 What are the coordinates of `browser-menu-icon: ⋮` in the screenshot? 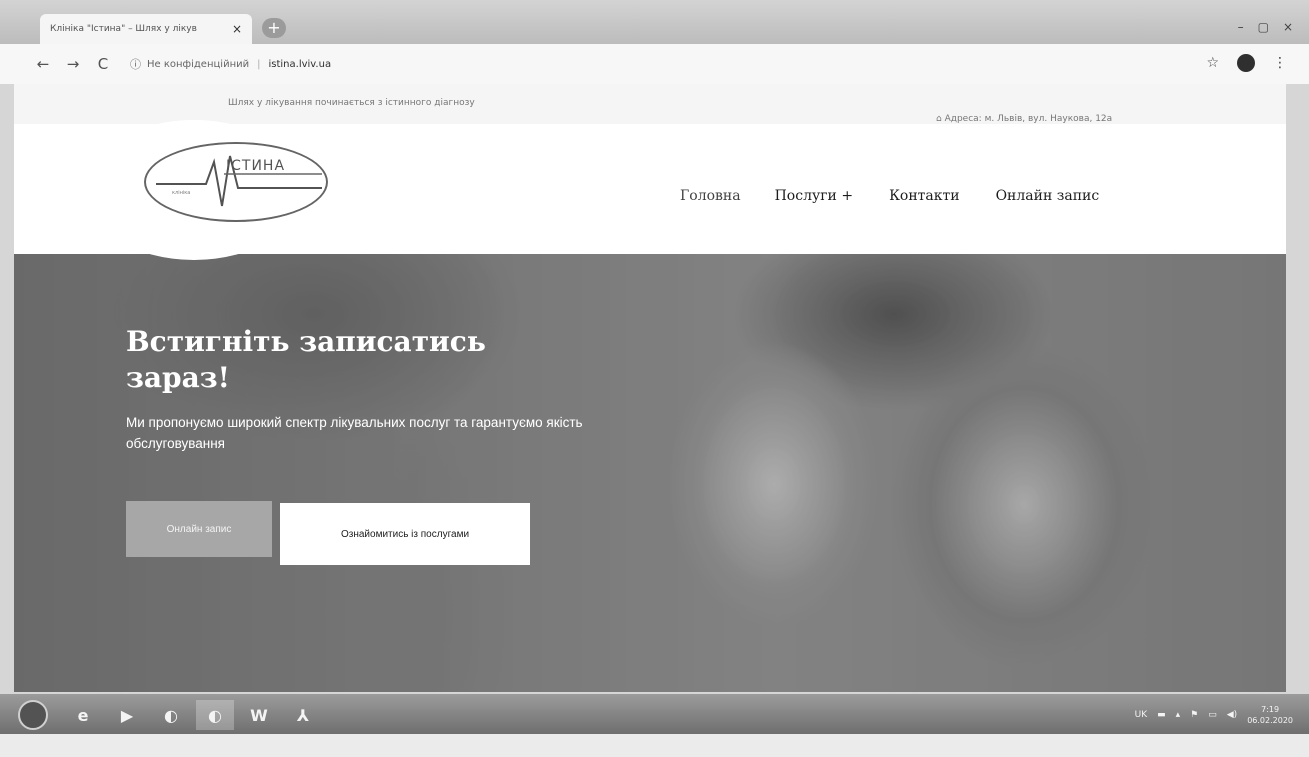 It's located at (1280, 63).